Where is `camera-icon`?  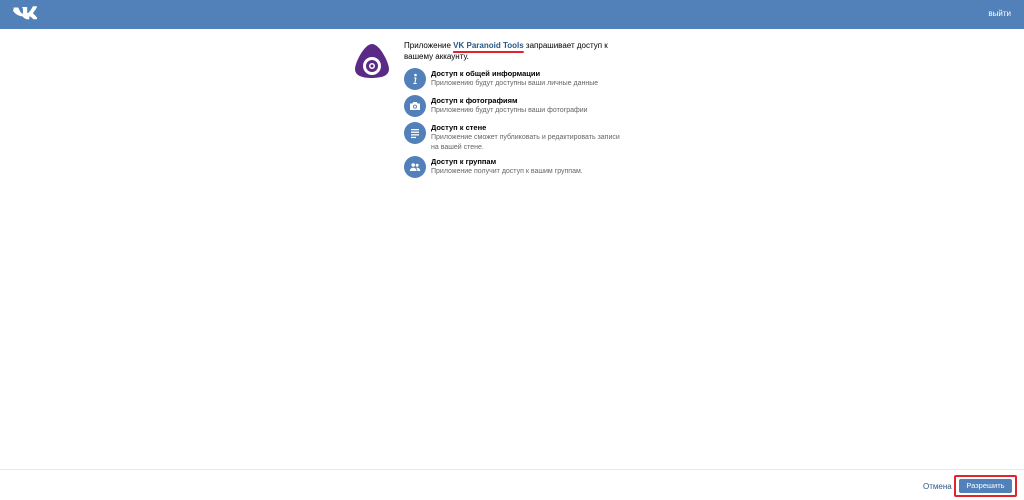 camera-icon is located at coordinates (415, 106).